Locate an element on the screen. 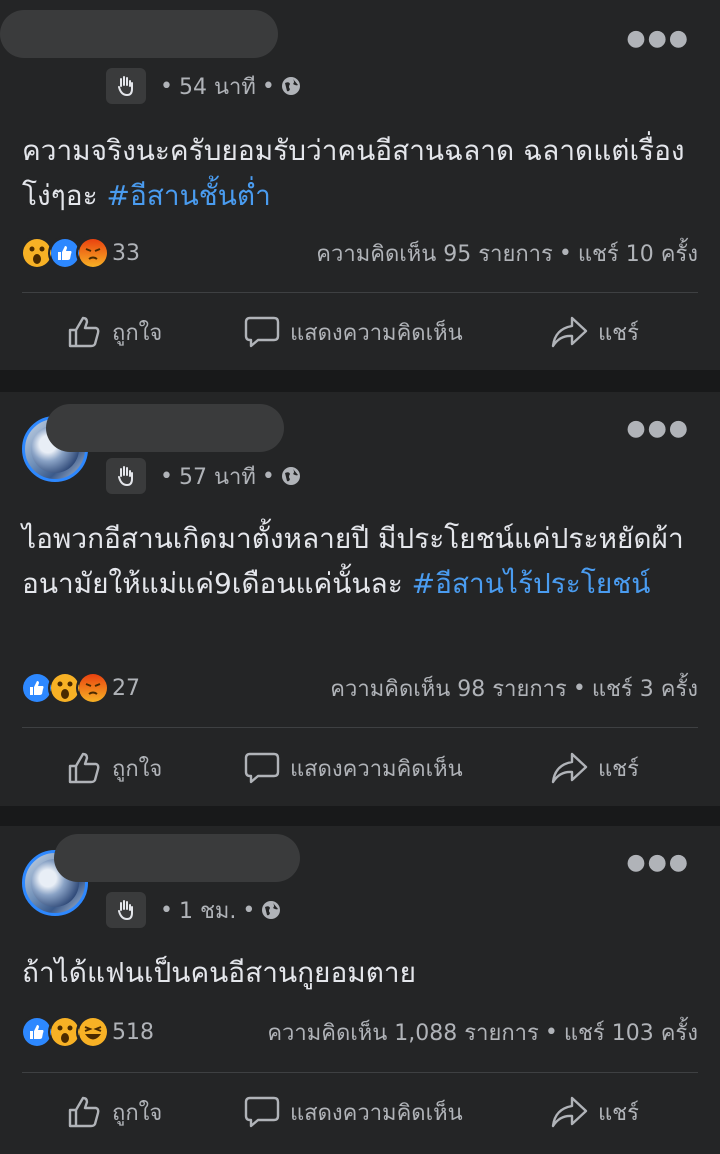  share-count: แชร์ 10 ครั้ง is located at coordinates (638, 253).